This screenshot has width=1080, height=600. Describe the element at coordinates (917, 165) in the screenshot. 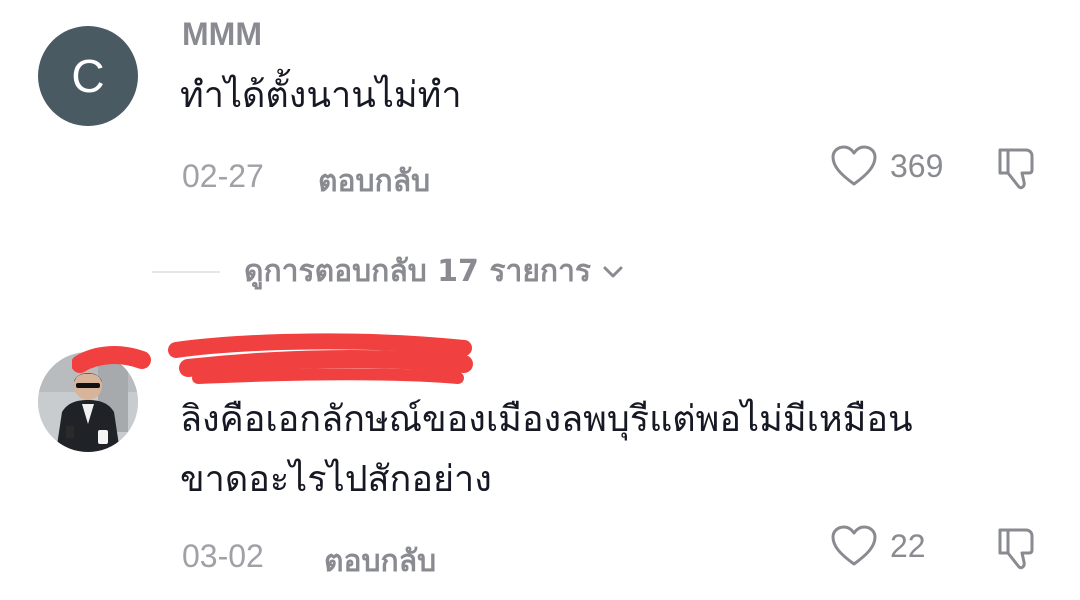

I see `like-count: 369` at that location.